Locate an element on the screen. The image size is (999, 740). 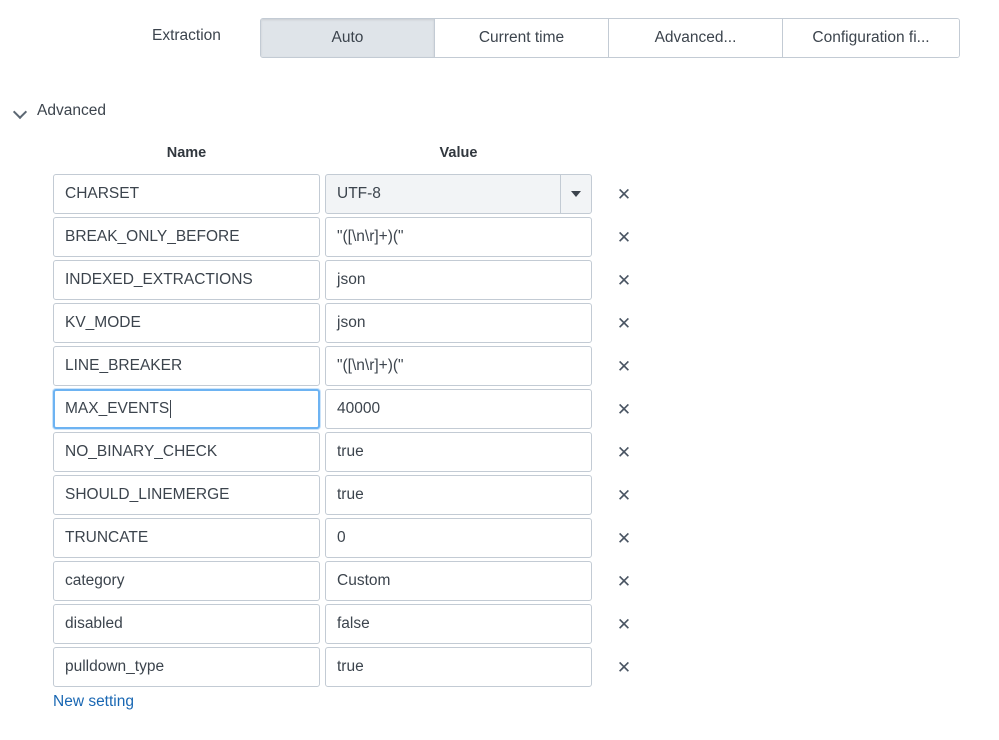
setting-name-input: category is located at coordinates (186, 581).